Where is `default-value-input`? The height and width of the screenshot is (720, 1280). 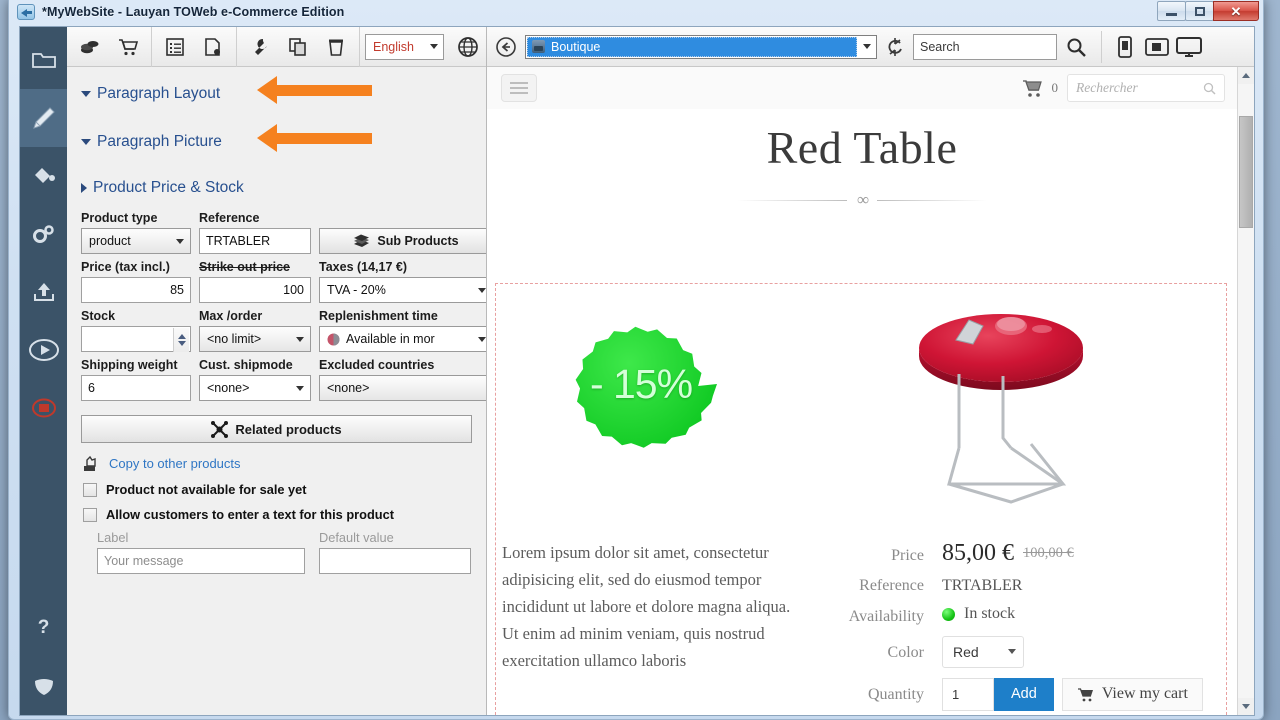
default-value-input is located at coordinates (395, 561).